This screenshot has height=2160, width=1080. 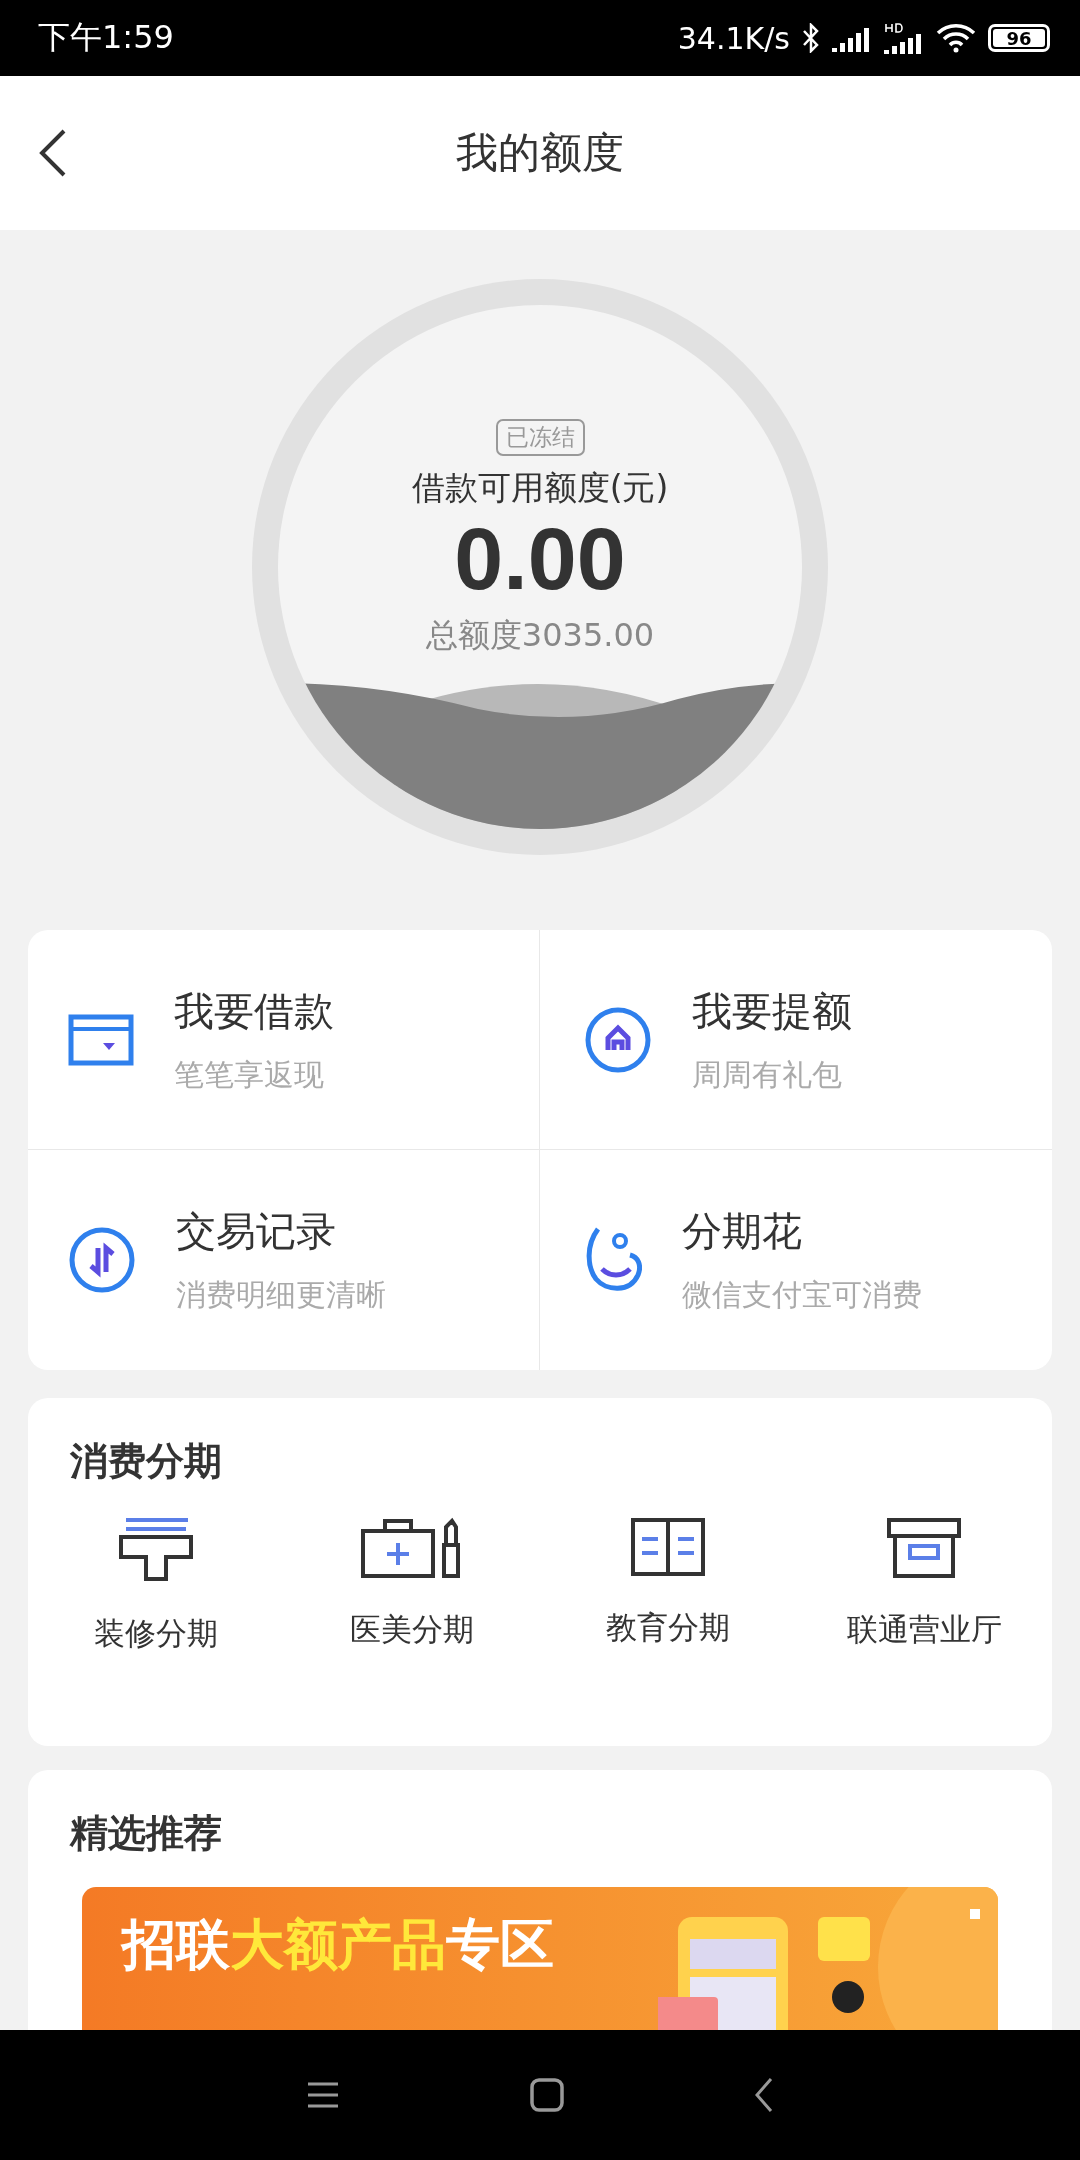 What do you see at coordinates (742, 1231) in the screenshot?
I see `action-title: 分期花` at bounding box center [742, 1231].